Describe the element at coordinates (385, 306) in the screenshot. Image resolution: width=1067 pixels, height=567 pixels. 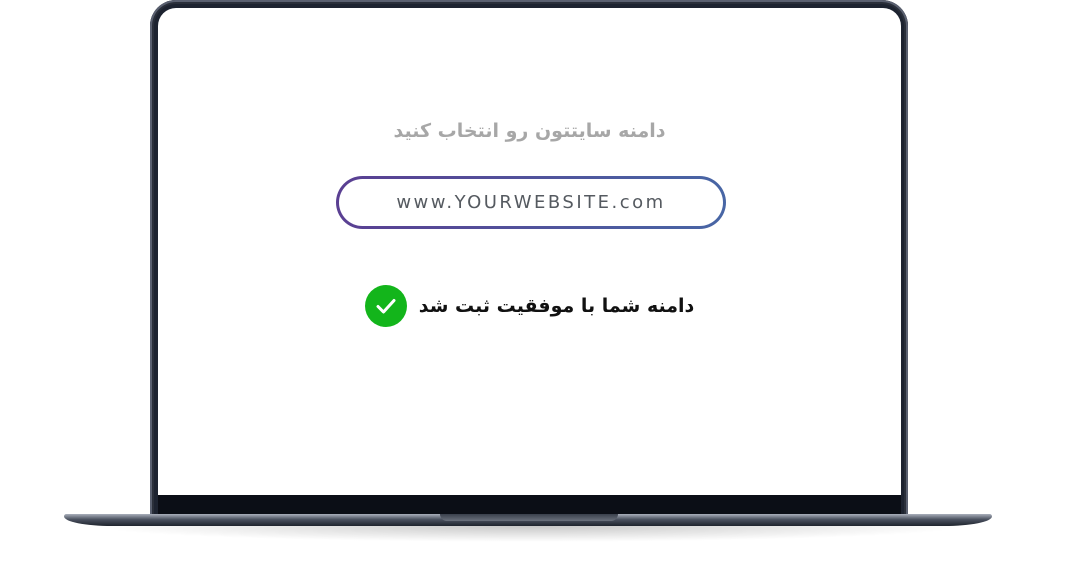
I see `check-circle-icon` at that location.